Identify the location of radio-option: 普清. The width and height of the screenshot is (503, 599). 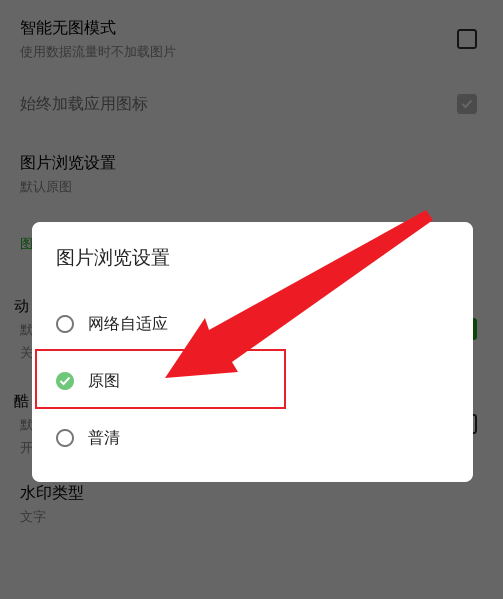
(264, 438).